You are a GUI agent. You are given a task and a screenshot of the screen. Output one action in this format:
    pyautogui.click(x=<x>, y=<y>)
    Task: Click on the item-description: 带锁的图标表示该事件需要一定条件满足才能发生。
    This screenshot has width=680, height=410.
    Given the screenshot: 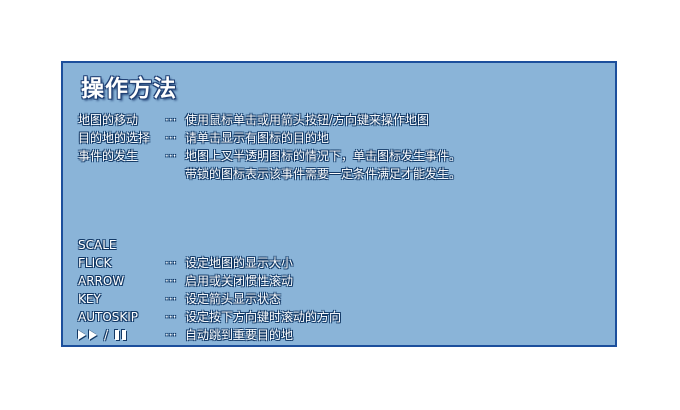 What is the action you would take?
    pyautogui.click(x=323, y=174)
    